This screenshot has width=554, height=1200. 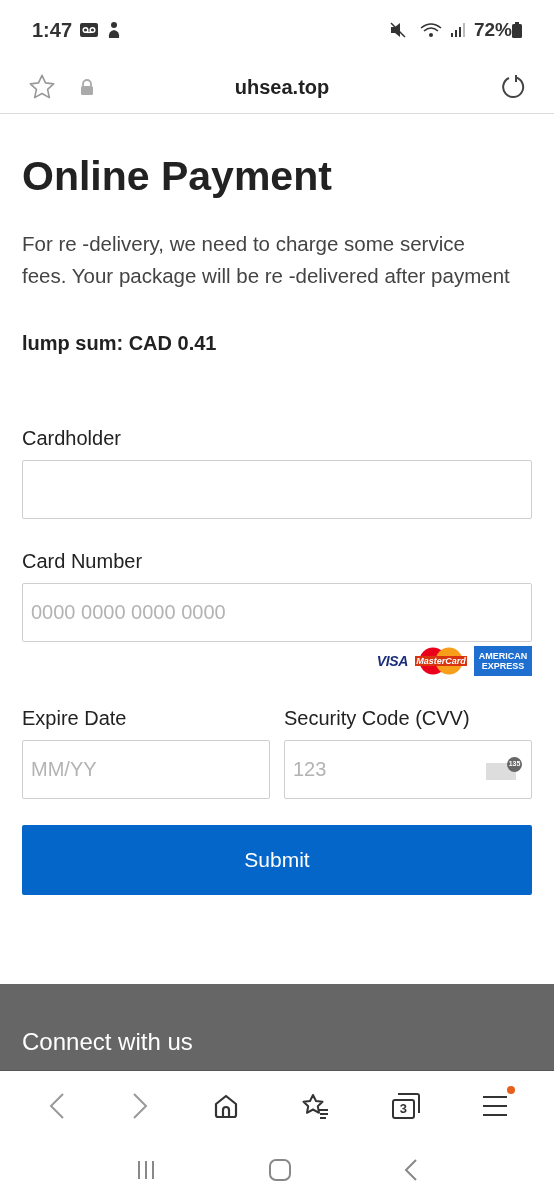 I want to click on field-label: Security Code (CVV), so click(x=377, y=718).